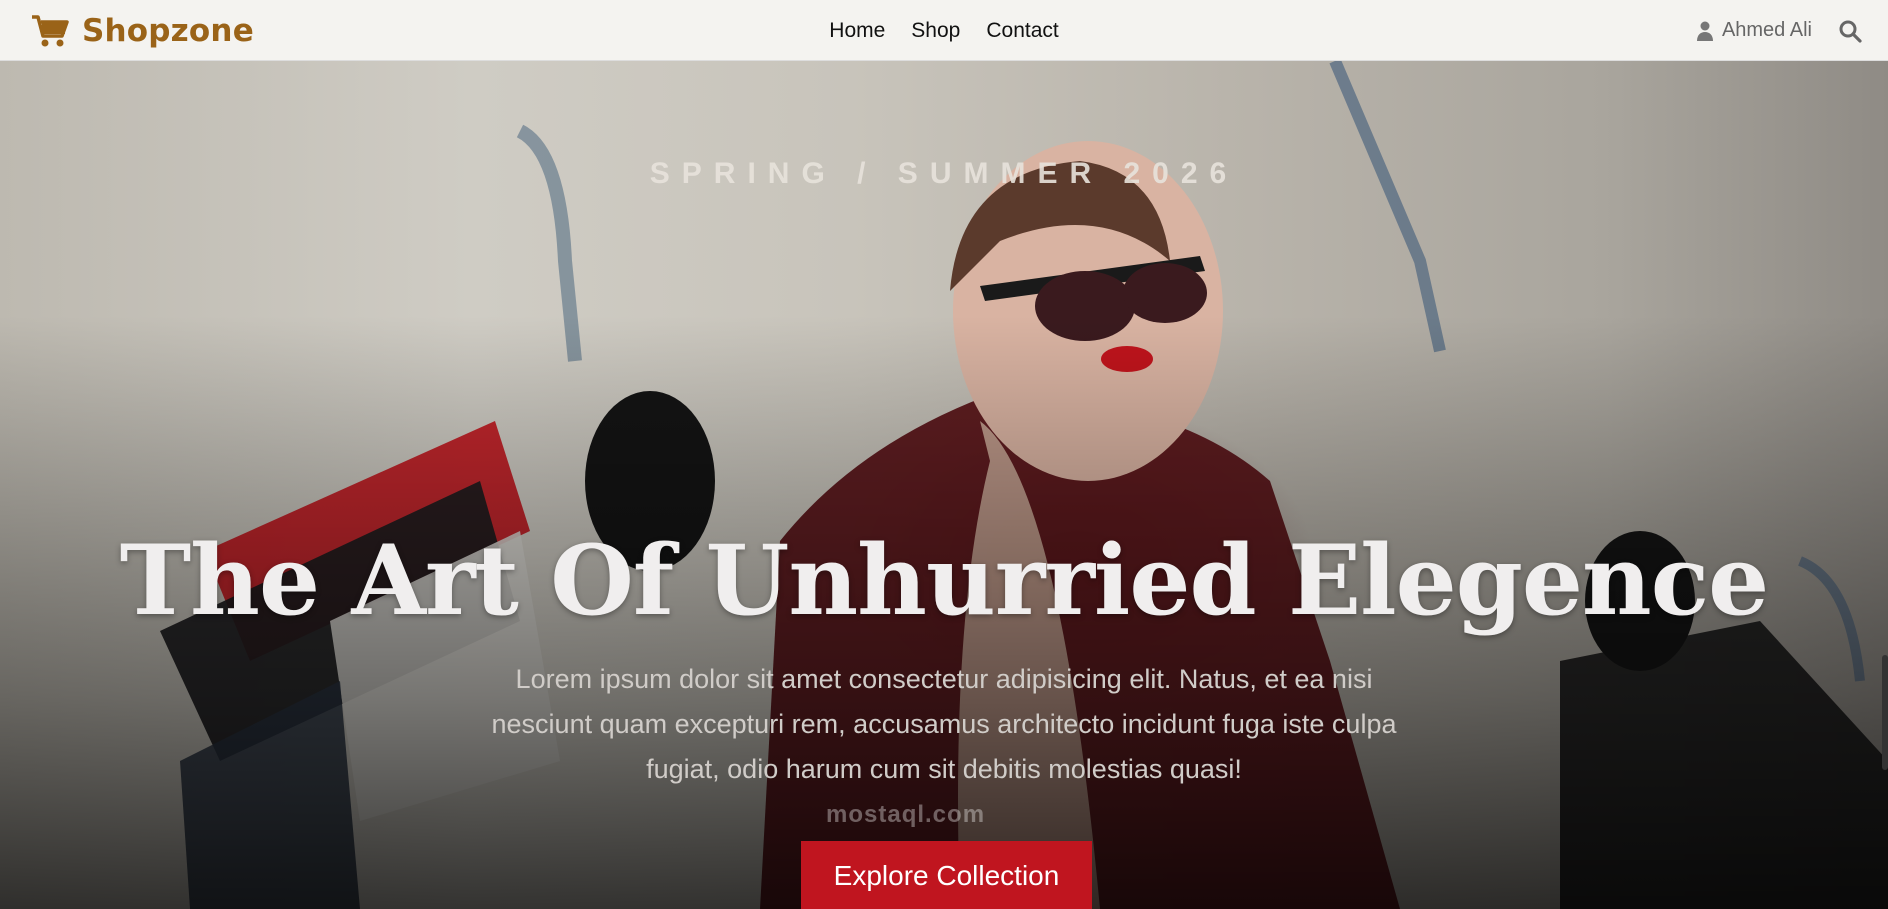 The width and height of the screenshot is (1888, 909). What do you see at coordinates (168, 31) in the screenshot?
I see `brand-name: Shopzone` at bounding box center [168, 31].